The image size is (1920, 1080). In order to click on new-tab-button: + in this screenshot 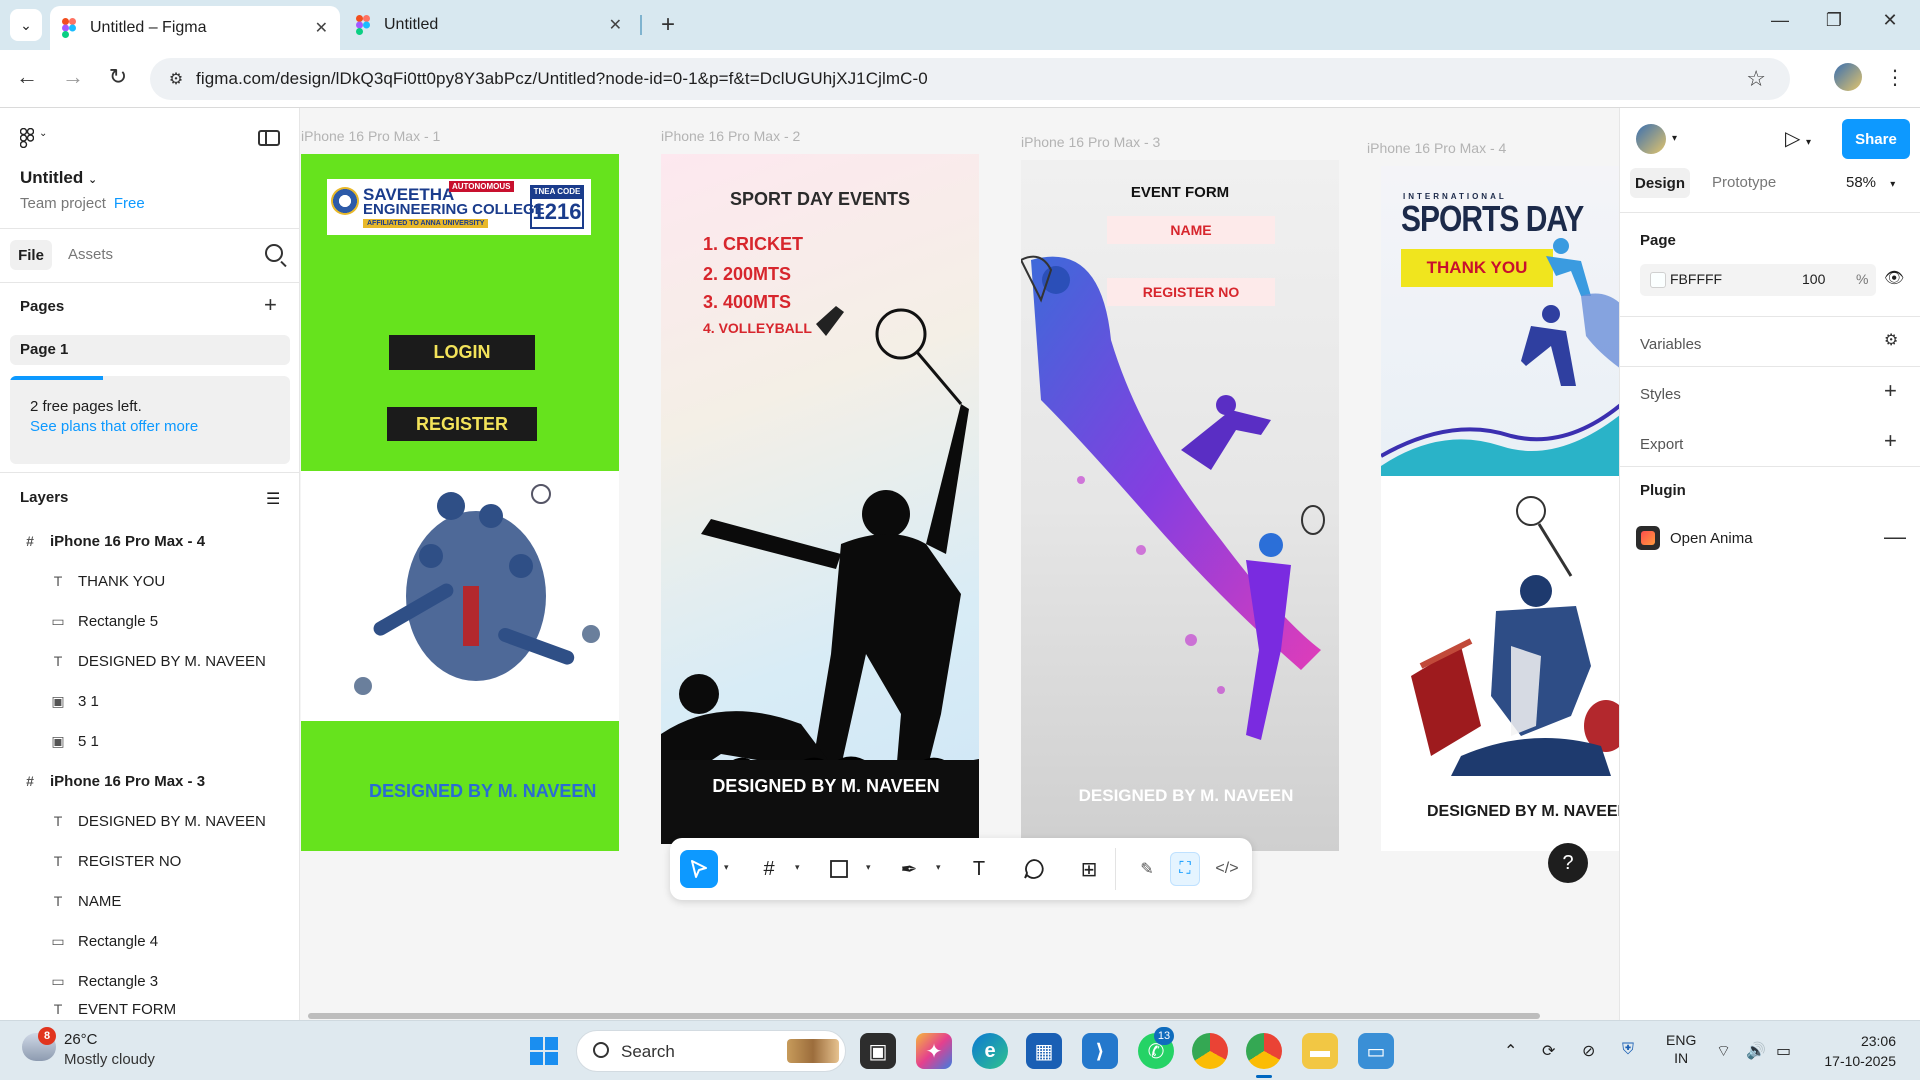, I will do `click(668, 25)`.